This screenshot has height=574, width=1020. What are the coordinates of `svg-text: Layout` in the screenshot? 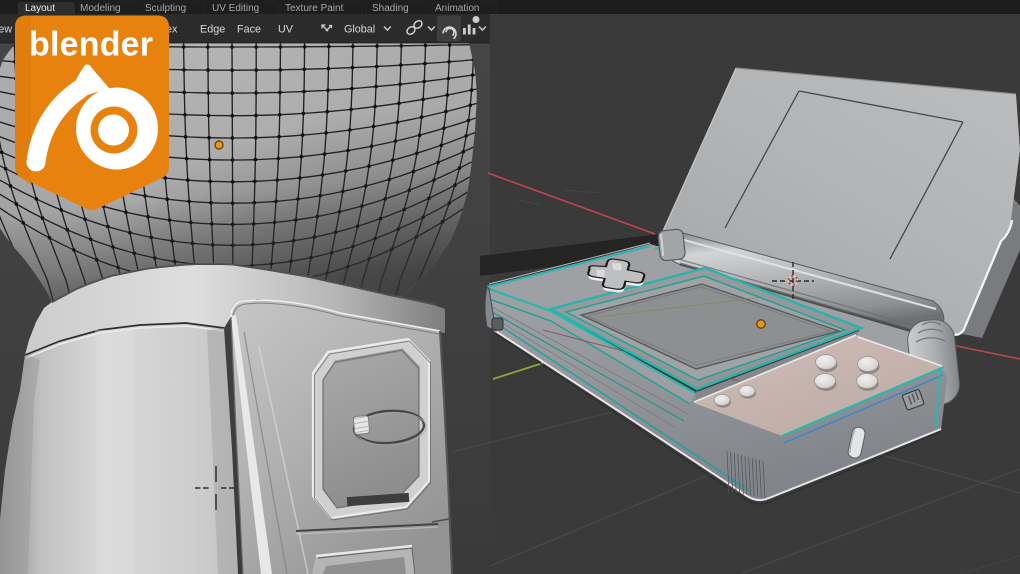 It's located at (40, 8).